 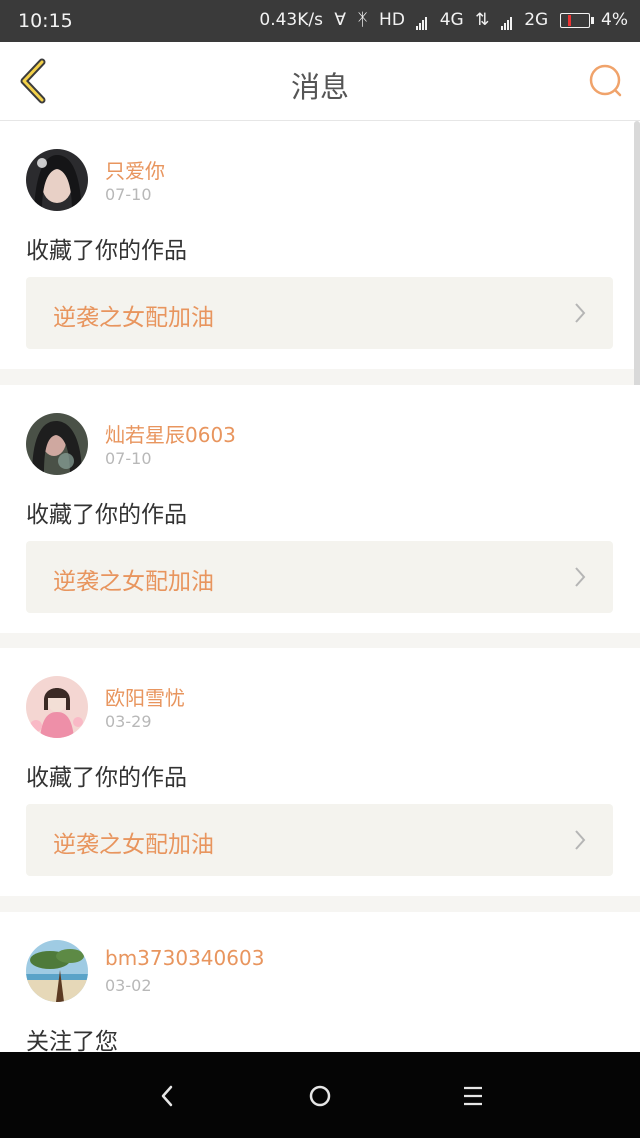 What do you see at coordinates (362, 20) in the screenshot?
I see `bluetooth-icon: ᛡ` at bounding box center [362, 20].